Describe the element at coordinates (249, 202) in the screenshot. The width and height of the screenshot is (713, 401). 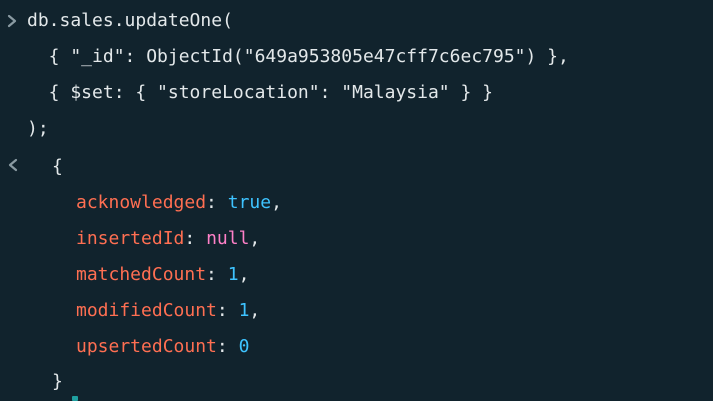
I see `field-value: true` at that location.